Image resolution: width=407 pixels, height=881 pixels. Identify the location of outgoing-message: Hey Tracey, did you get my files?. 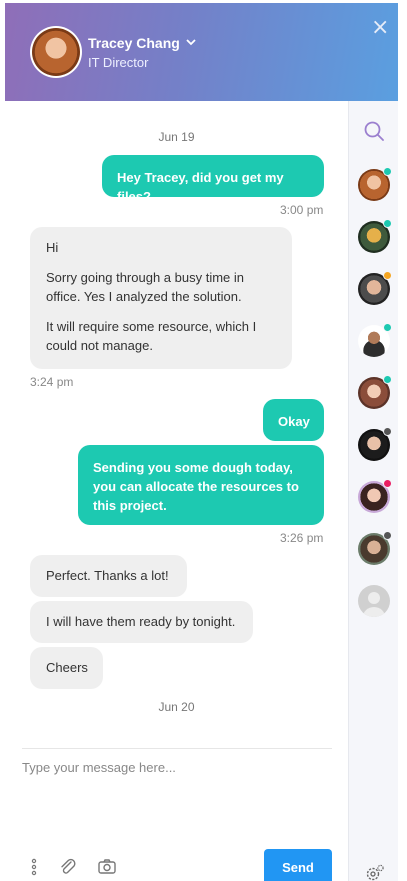
(213, 179).